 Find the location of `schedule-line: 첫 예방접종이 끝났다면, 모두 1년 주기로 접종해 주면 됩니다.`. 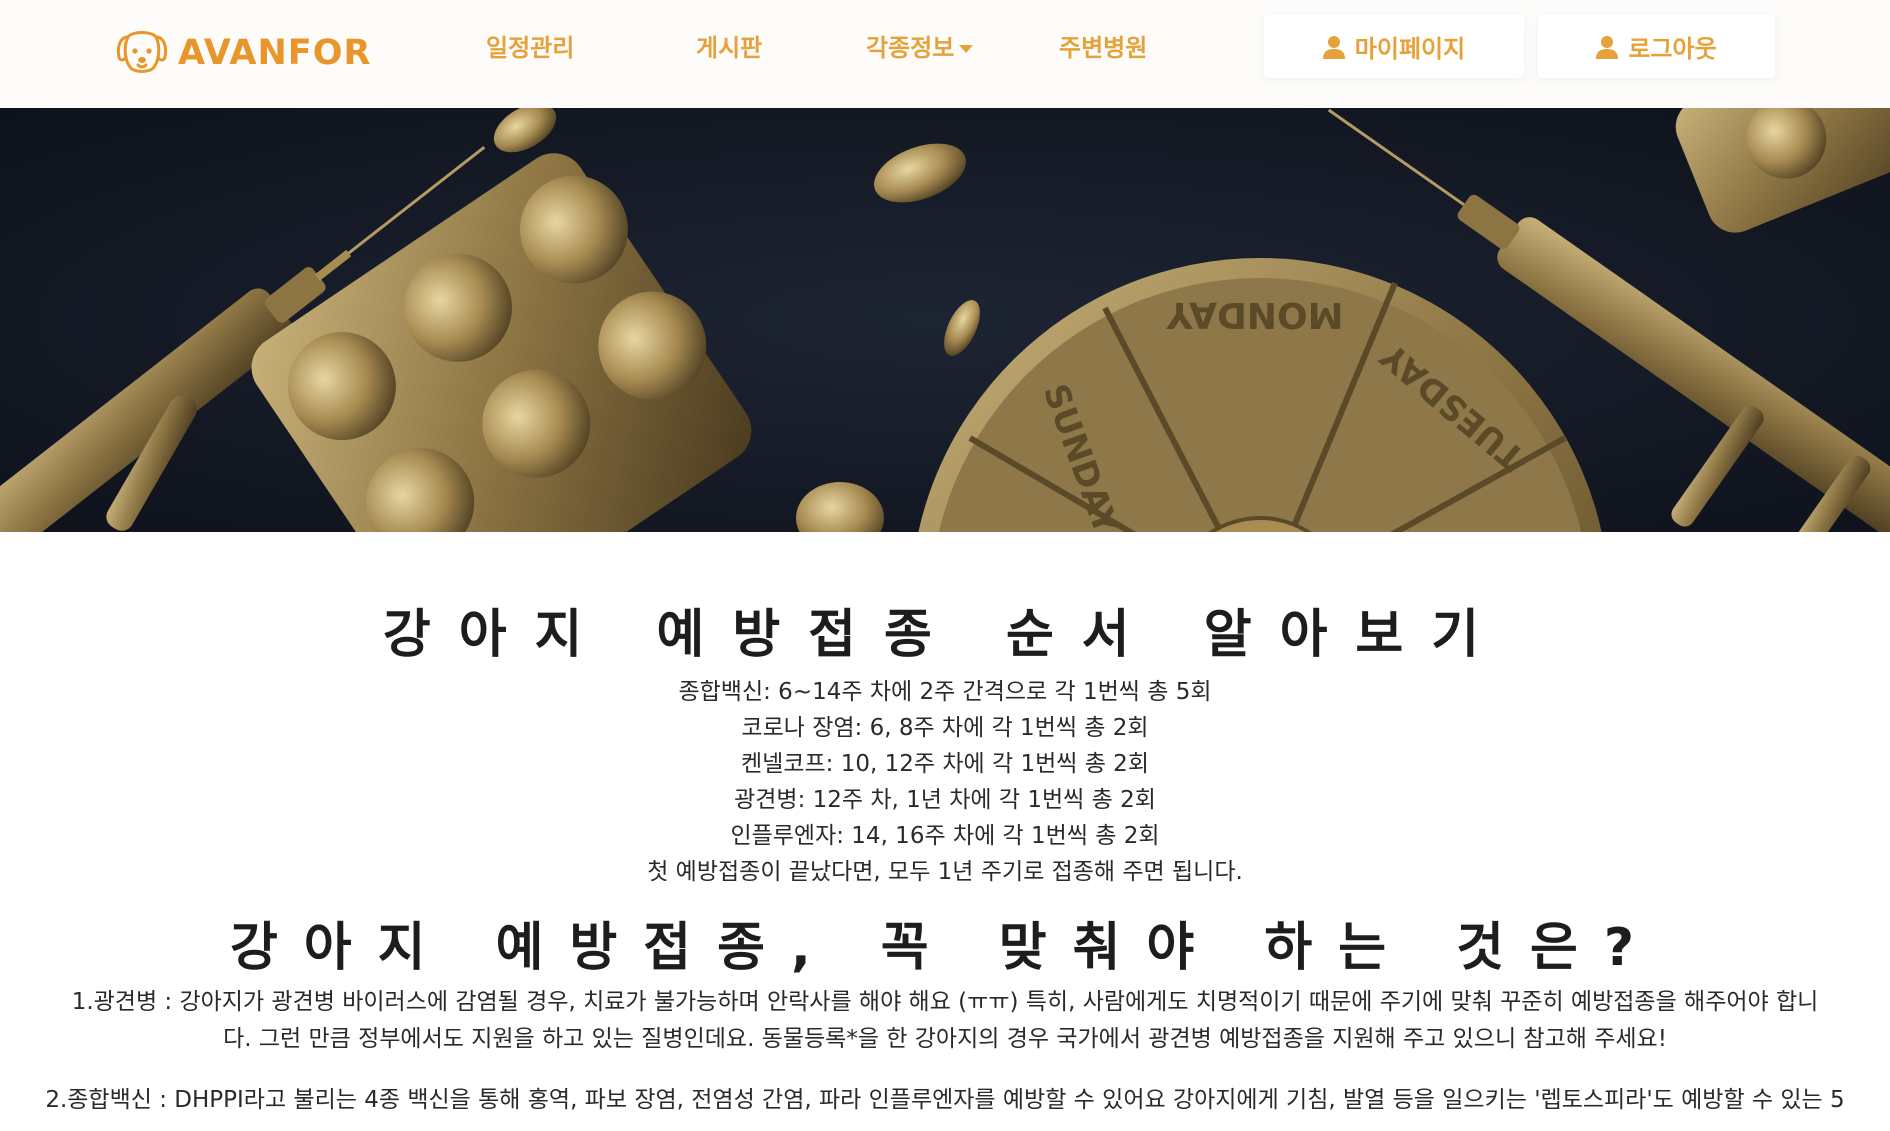

schedule-line: 첫 예방접종이 끝났다면, 모두 1년 주기로 접종해 주면 됩니다. is located at coordinates (945, 872).